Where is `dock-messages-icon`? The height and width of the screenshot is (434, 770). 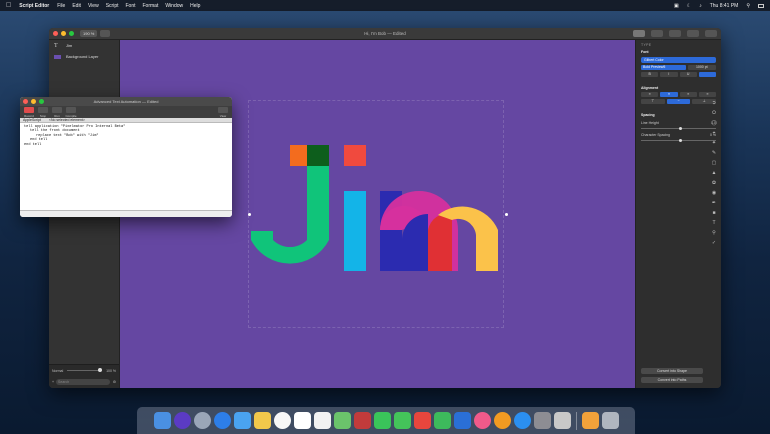 dock-messages-icon is located at coordinates (382, 420).